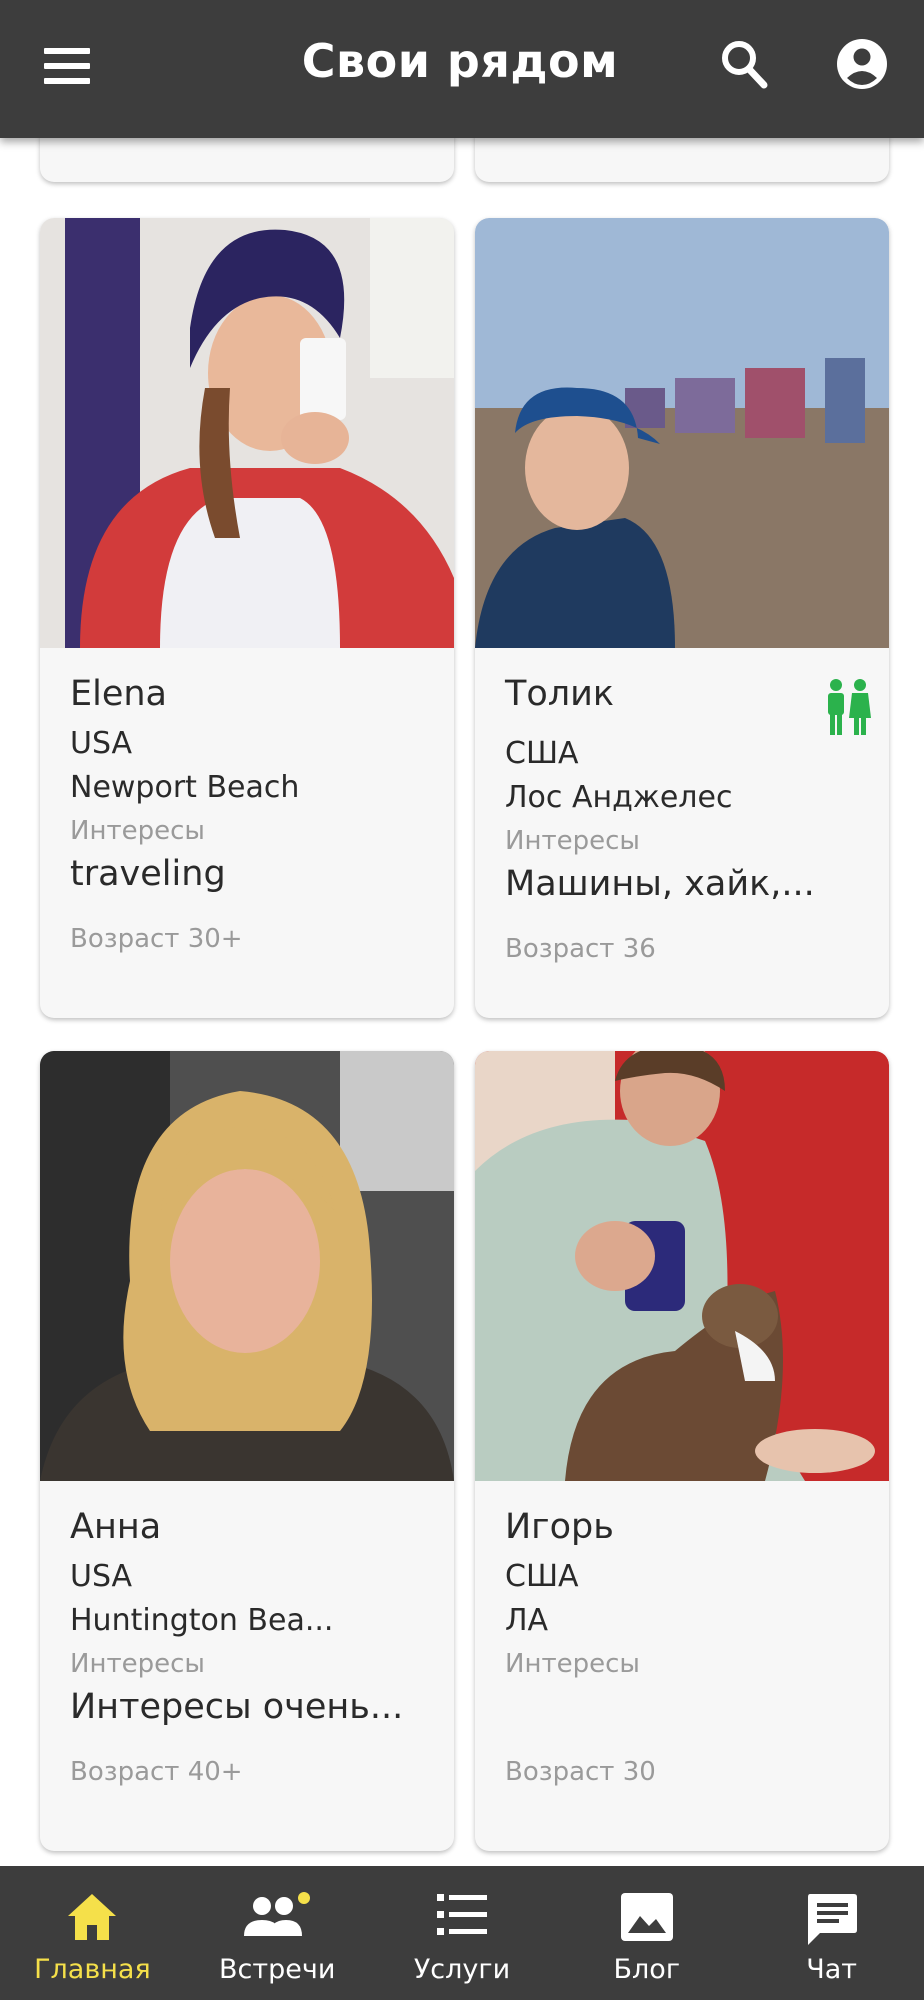 The height and width of the screenshot is (2000, 924). What do you see at coordinates (619, 797) in the screenshot?
I see `person-city: Лос Анджелес` at bounding box center [619, 797].